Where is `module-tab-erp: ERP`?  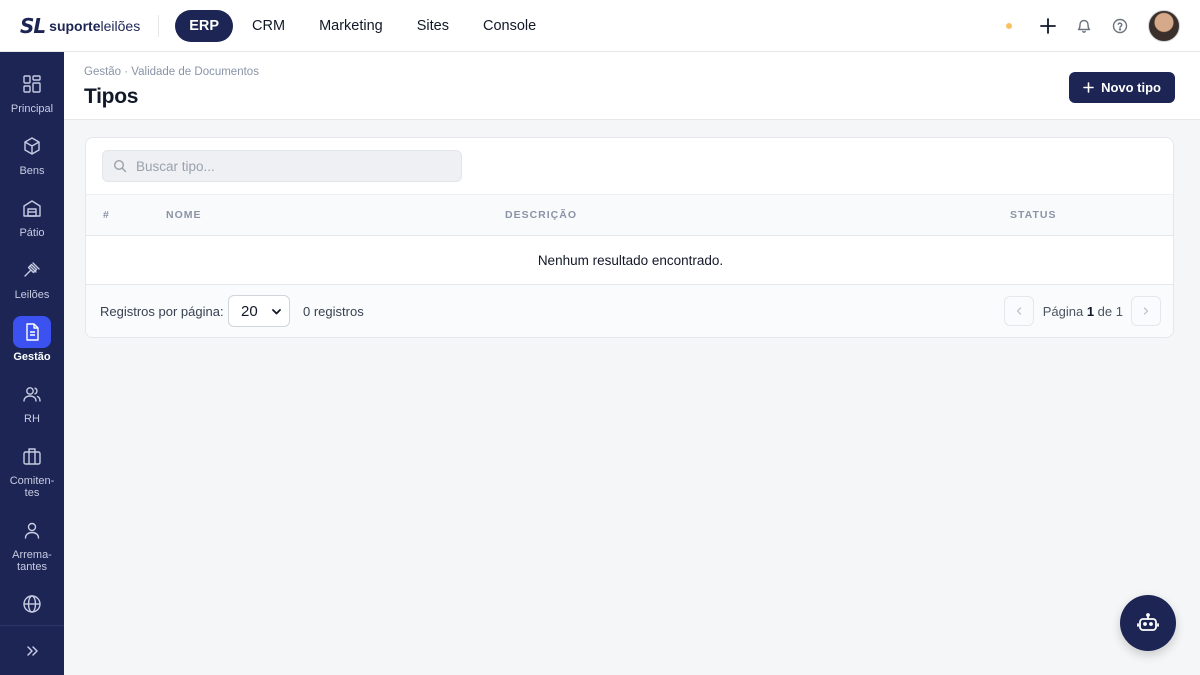 module-tab-erp: ERP is located at coordinates (204, 25).